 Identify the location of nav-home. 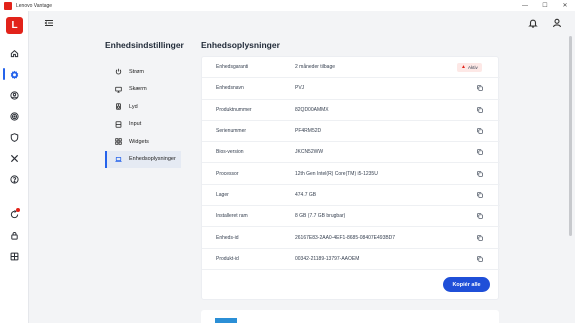
(14, 53).